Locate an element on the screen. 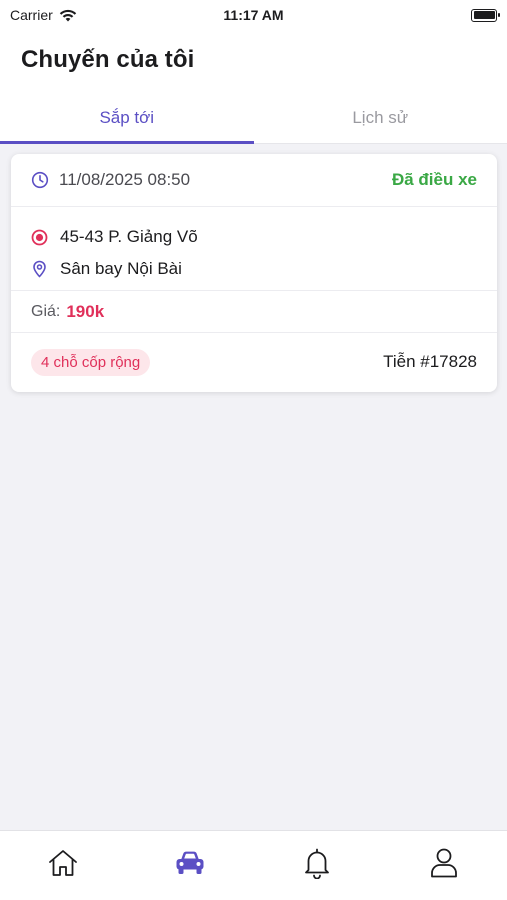 The image size is (507, 900). bottom-nav is located at coordinates (253, 865).